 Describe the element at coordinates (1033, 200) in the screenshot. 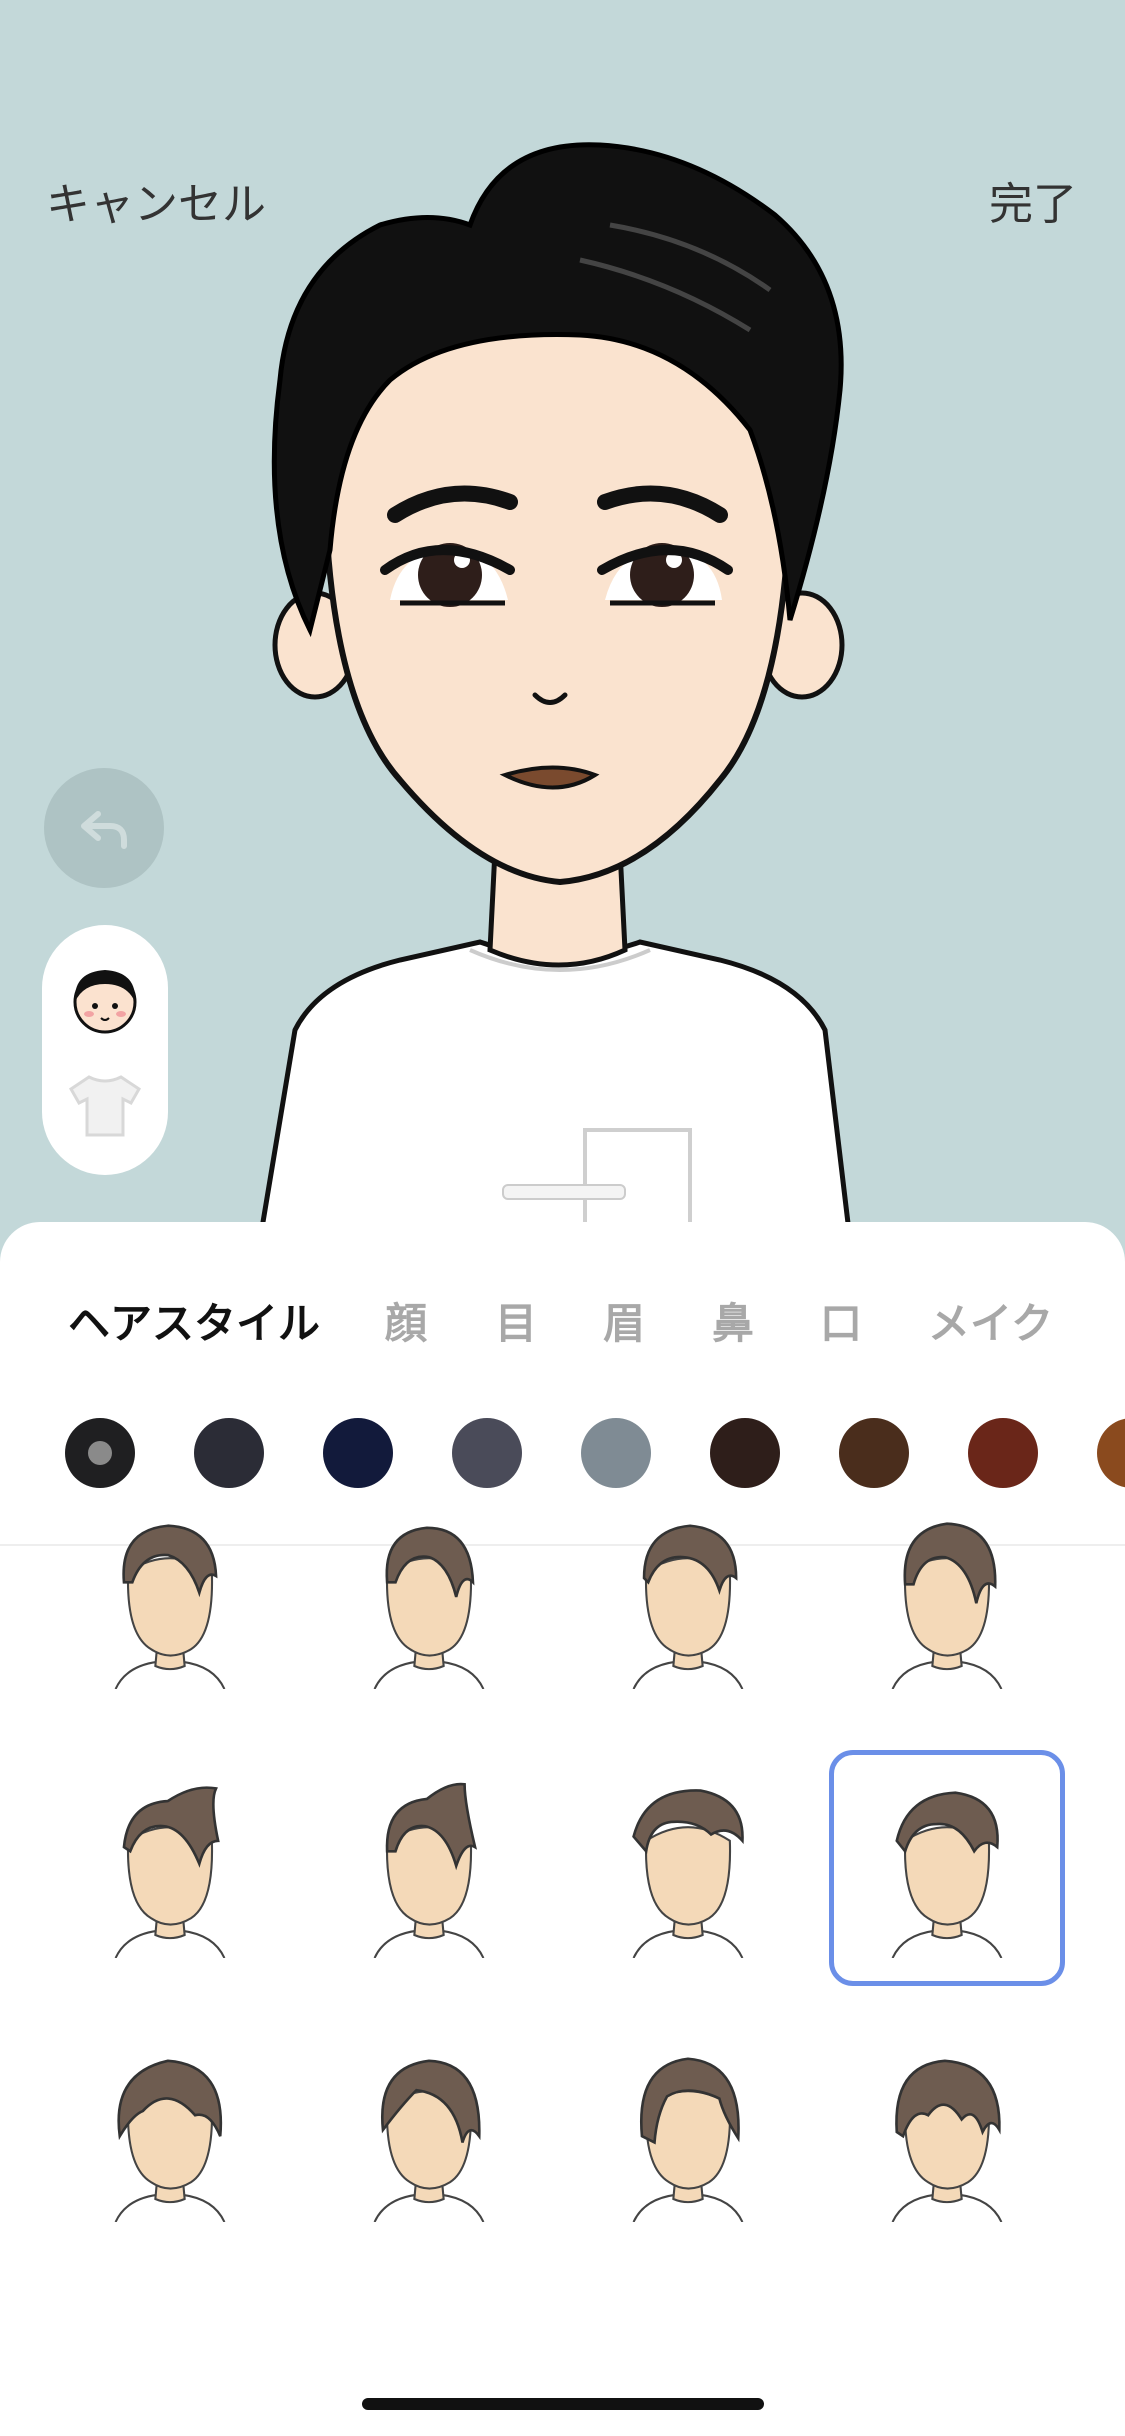

I see `done-button: 完了` at that location.